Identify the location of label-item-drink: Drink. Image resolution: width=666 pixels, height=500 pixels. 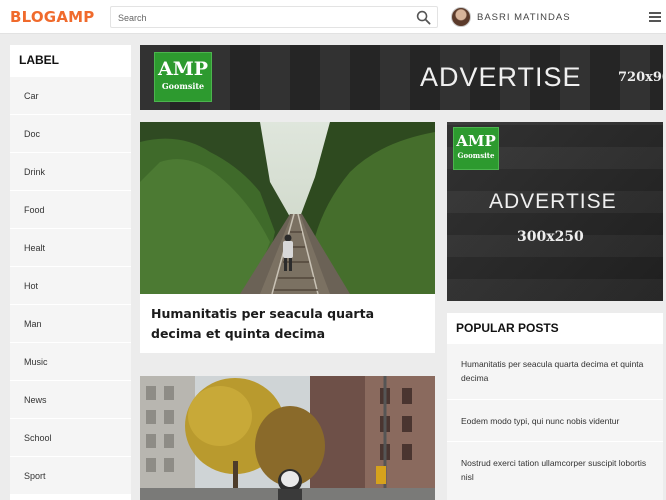
(70, 171).